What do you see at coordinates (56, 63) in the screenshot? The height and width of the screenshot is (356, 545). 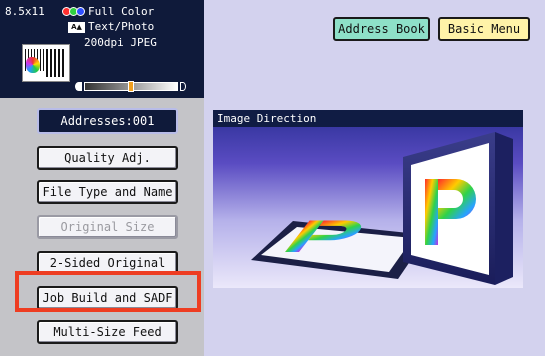 I see `barcode-icon` at bounding box center [56, 63].